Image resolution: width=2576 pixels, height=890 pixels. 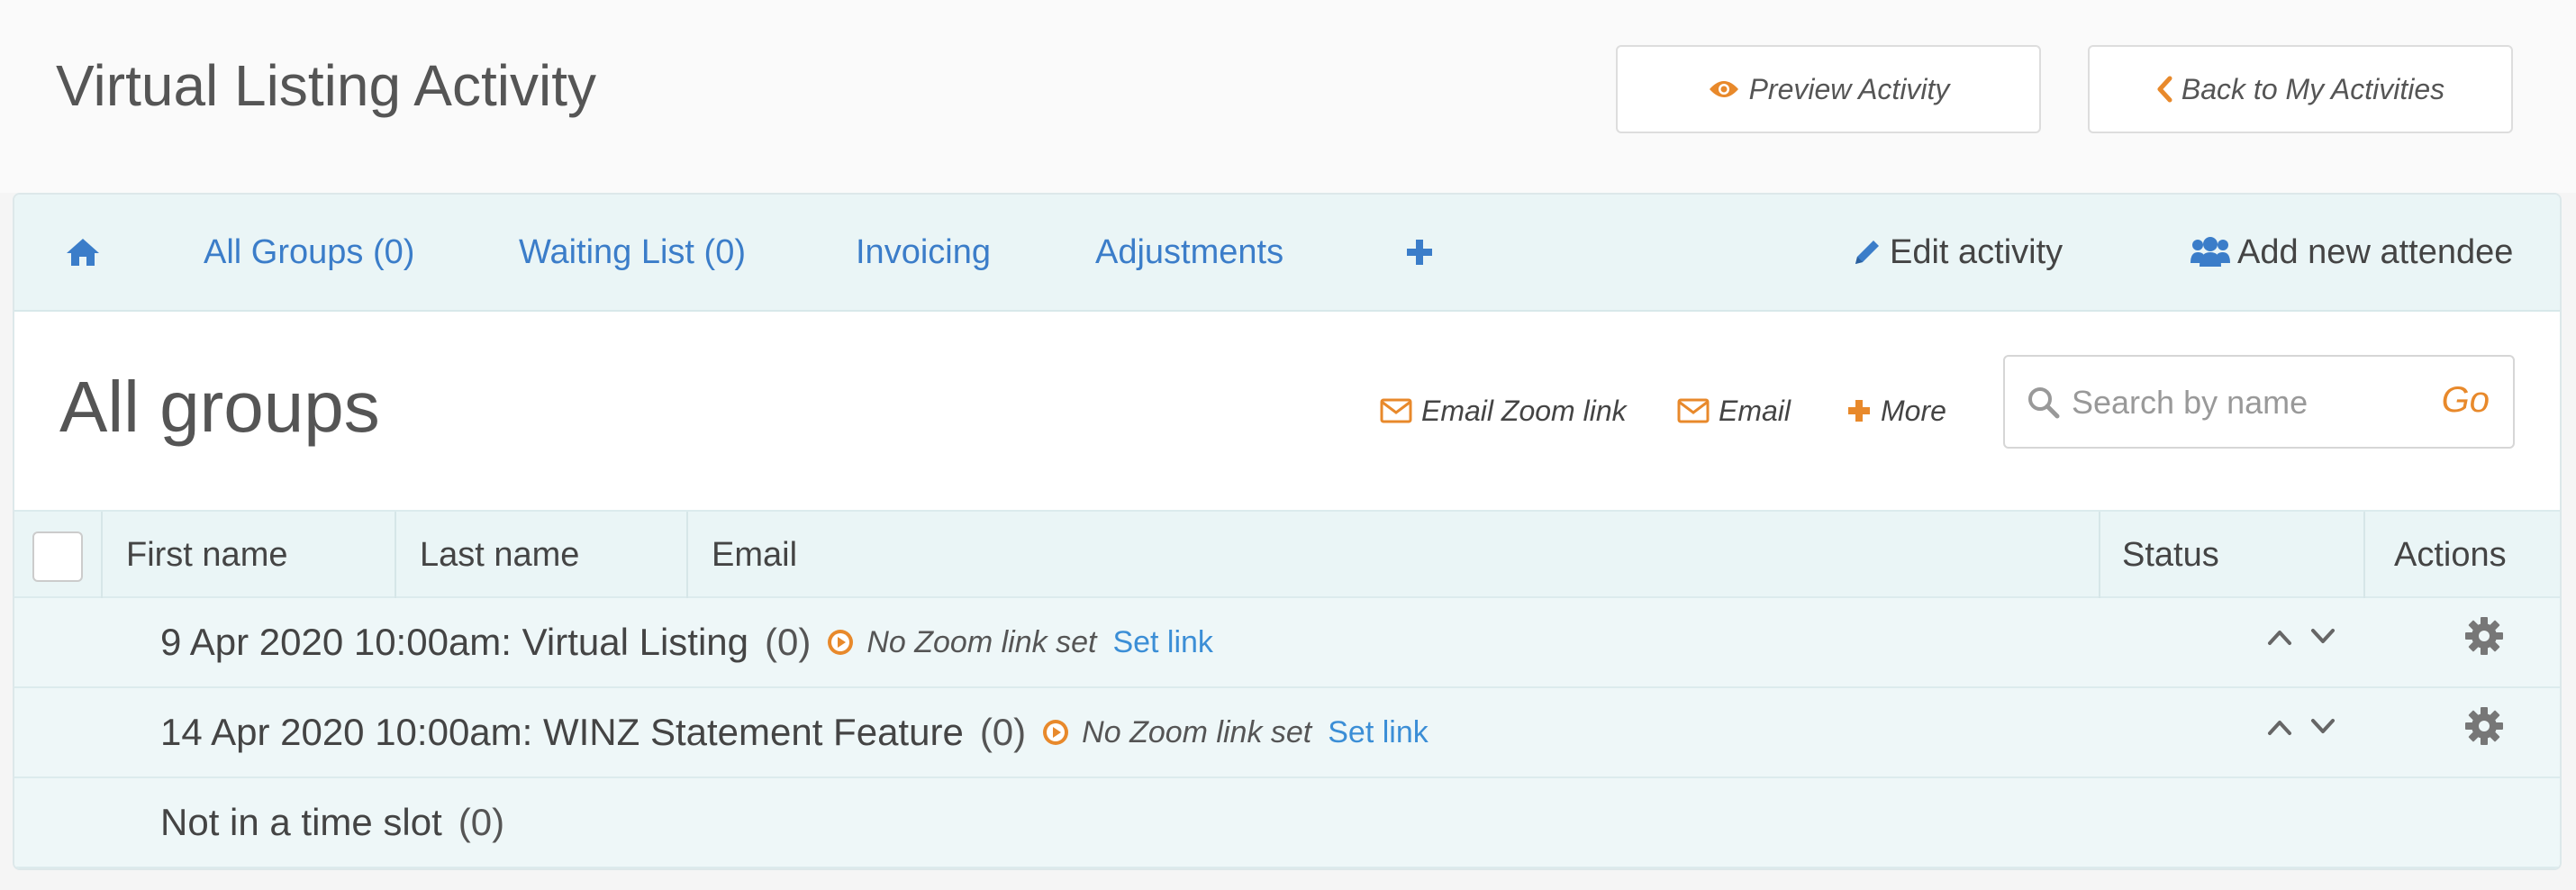 What do you see at coordinates (1867, 252) in the screenshot?
I see `pencil-icon` at bounding box center [1867, 252].